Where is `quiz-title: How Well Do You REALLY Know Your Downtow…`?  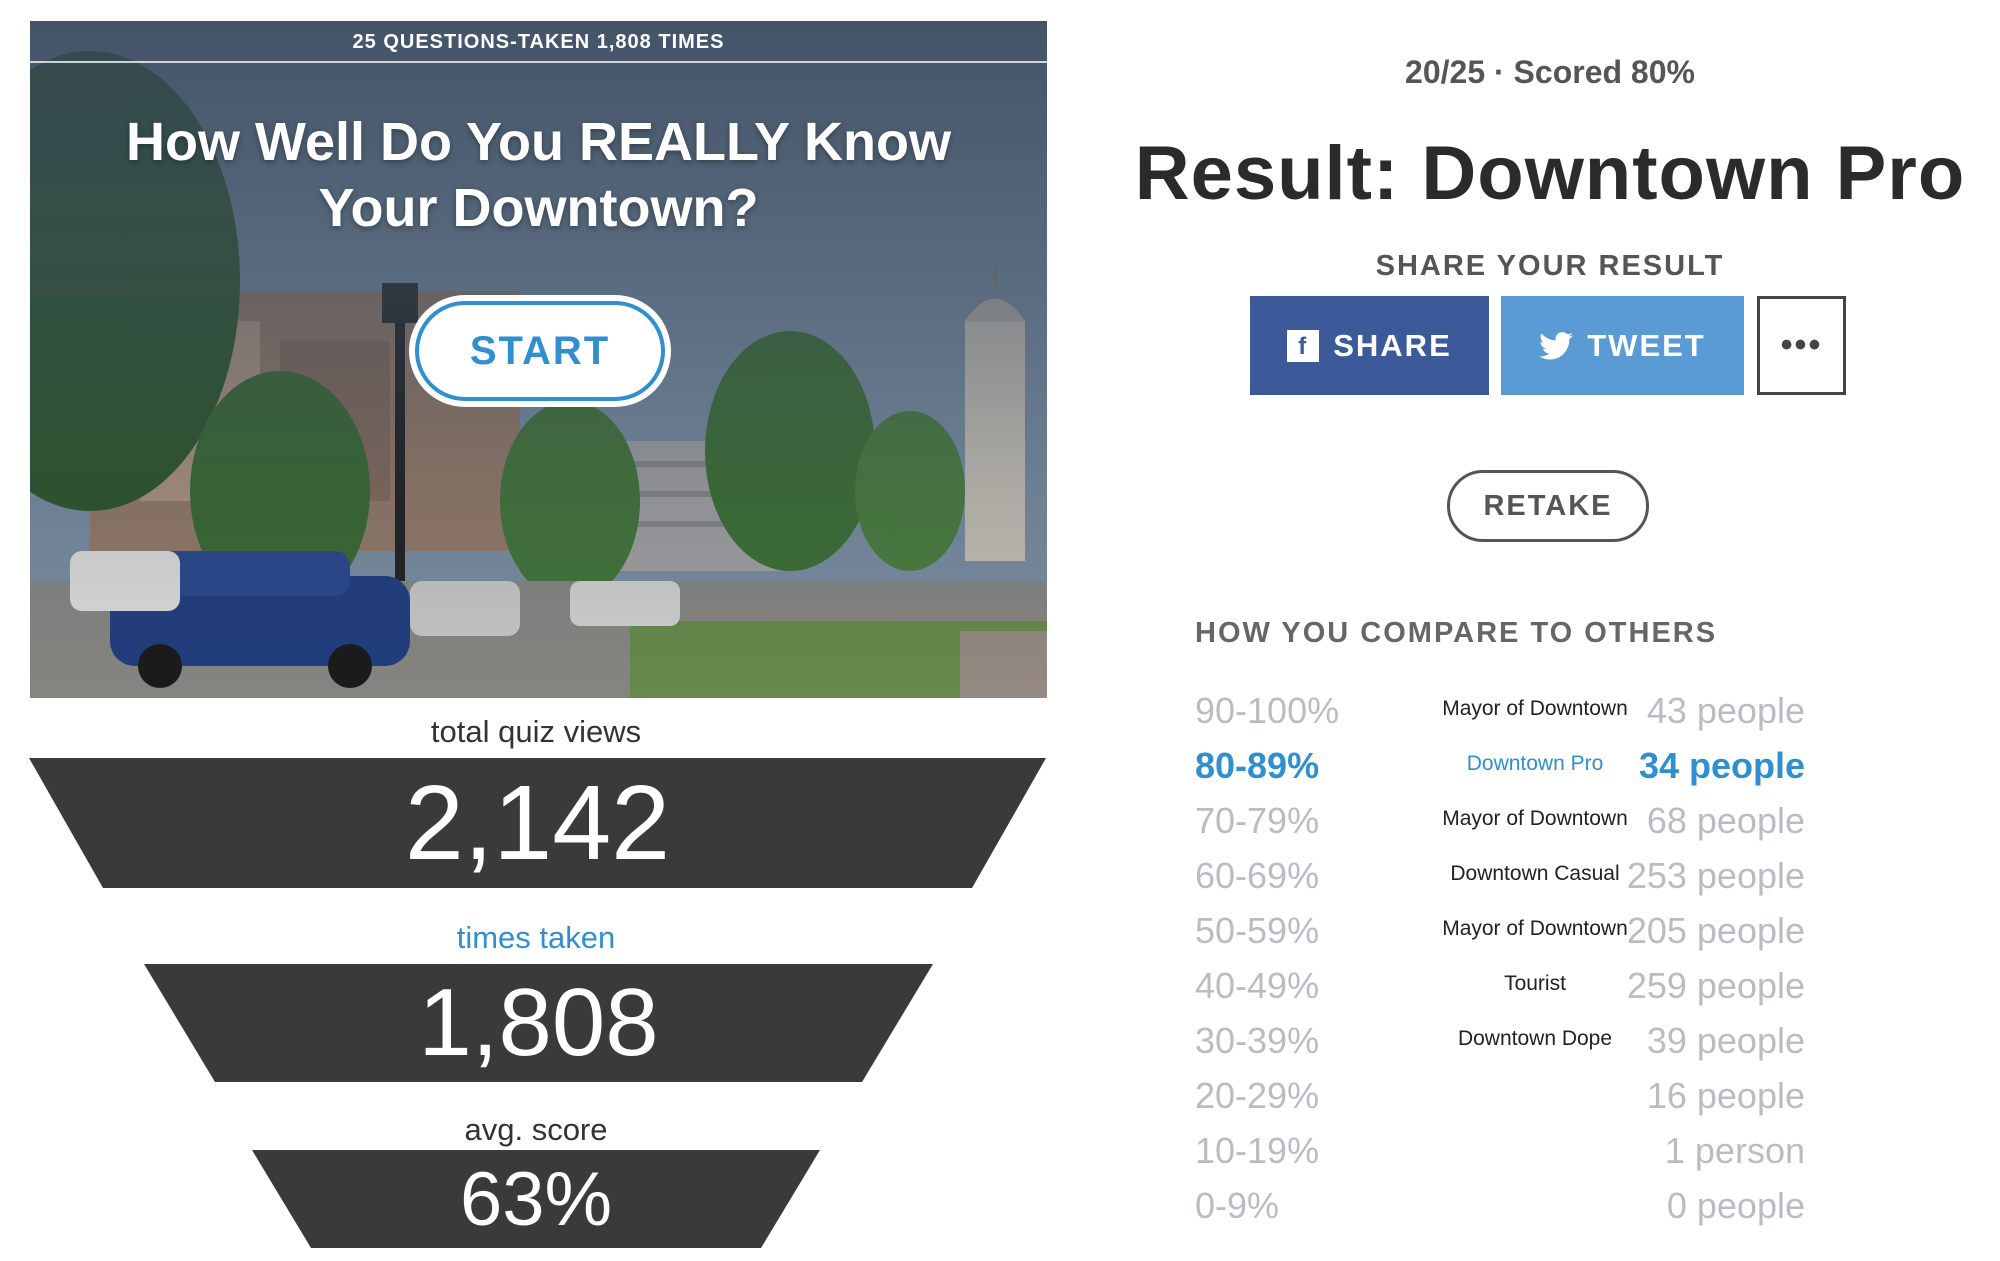 quiz-title: How Well Do You REALLY Know Your Downtow… is located at coordinates (538, 175).